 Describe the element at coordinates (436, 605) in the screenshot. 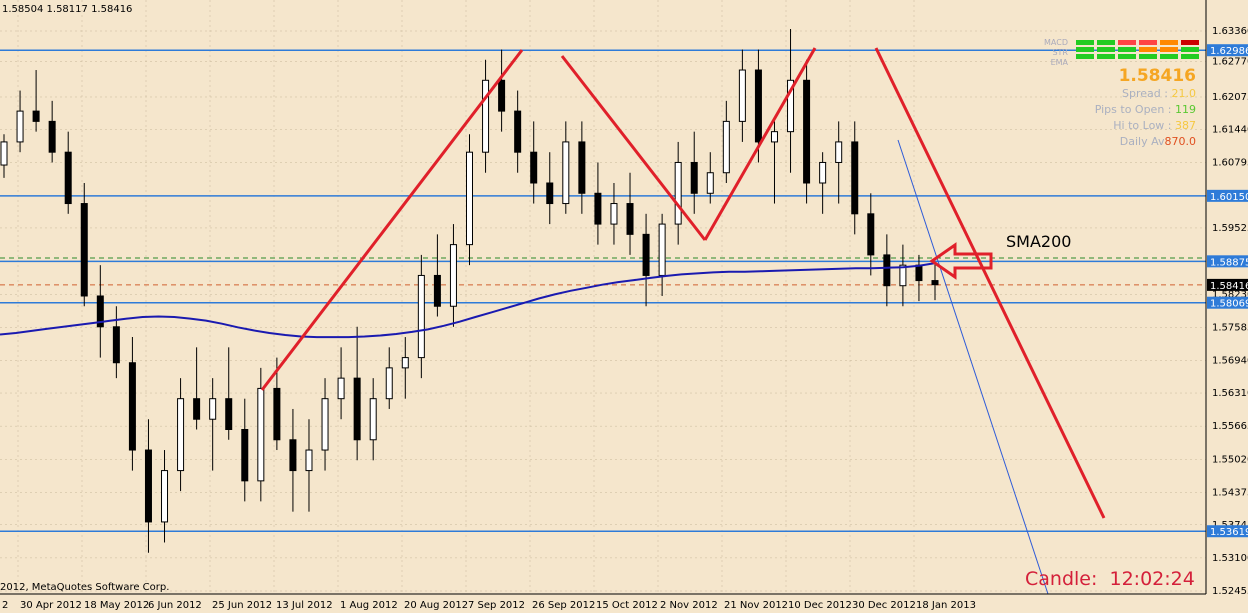

I see `x-tick-label: 20 Aug 2012` at that location.